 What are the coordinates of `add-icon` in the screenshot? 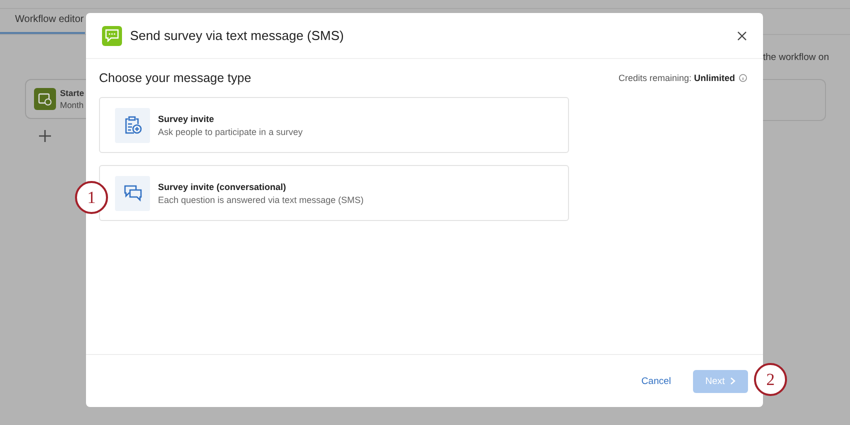 It's located at (45, 136).